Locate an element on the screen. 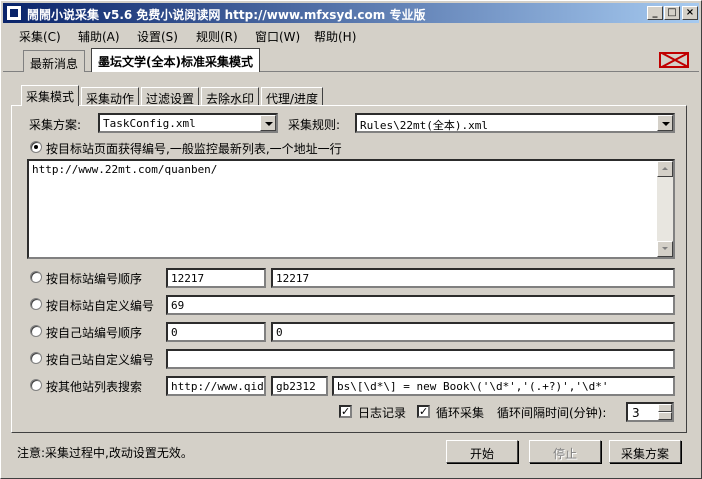 The width and height of the screenshot is (702, 479). interval-value: 3 is located at coordinates (636, 413).